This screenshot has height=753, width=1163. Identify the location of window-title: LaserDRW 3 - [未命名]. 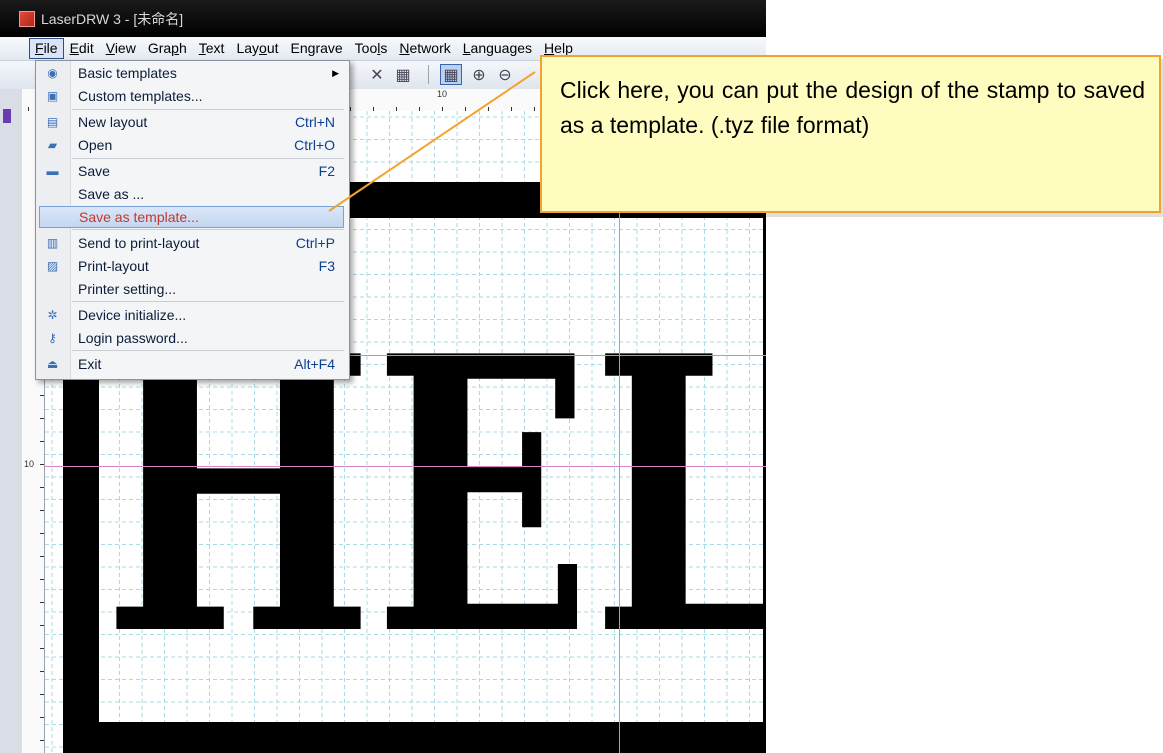
(112, 18).